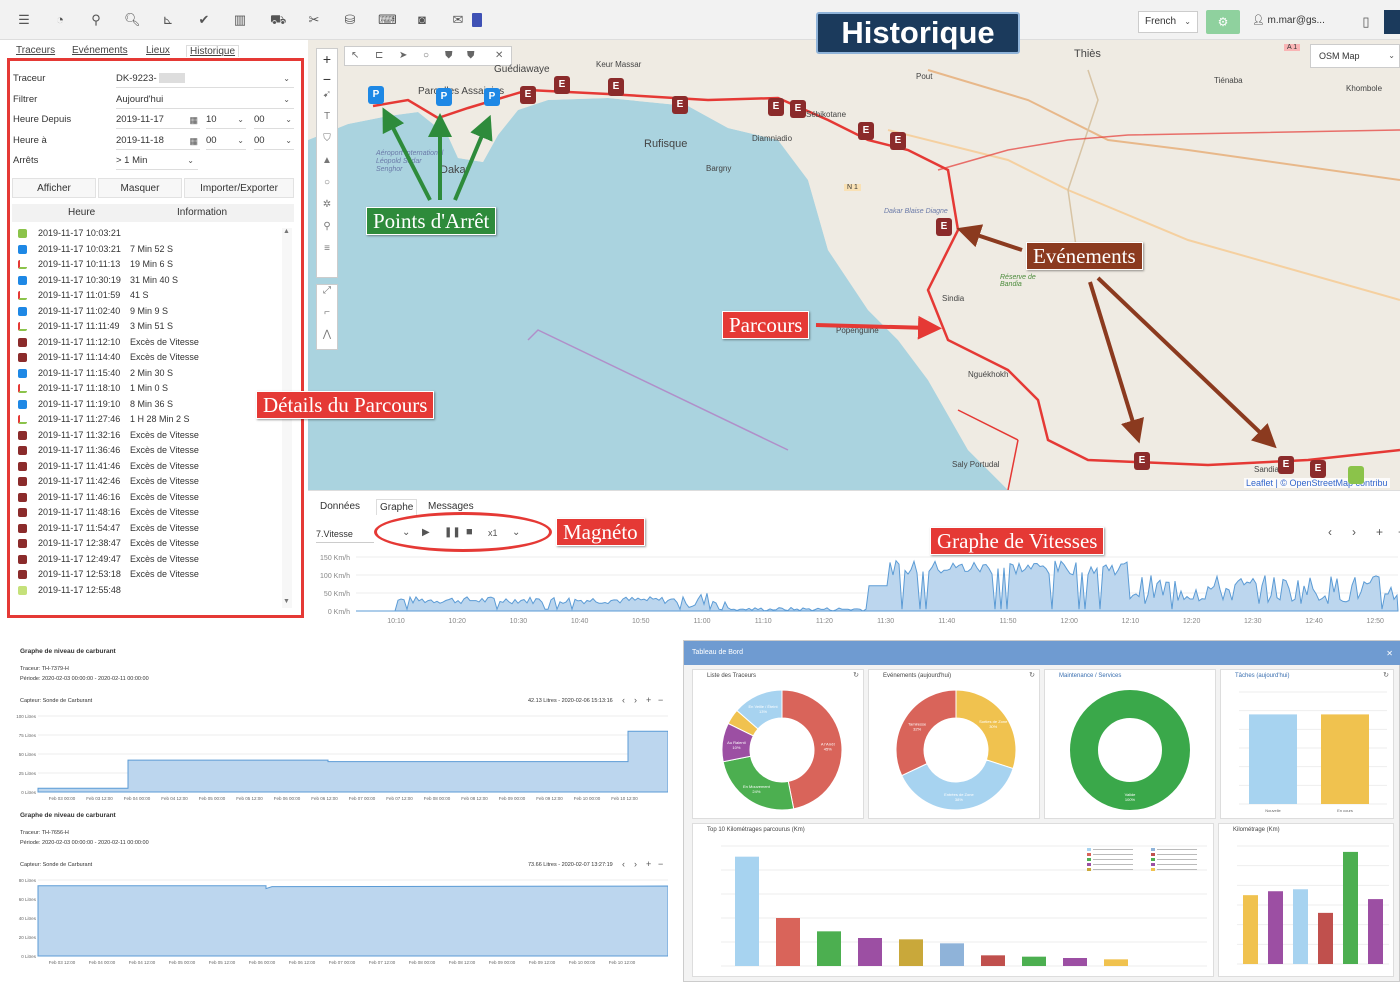 This screenshot has width=1400, height=982. What do you see at coordinates (153, 513) in the screenshot?
I see `list-item: 2019-11-17 11:48:16 Excès de Vitesse` at bounding box center [153, 513].